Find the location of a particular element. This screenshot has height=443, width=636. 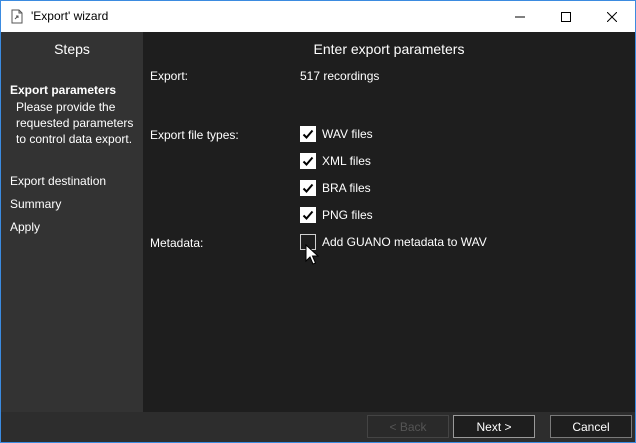

xml-files-label: XML files is located at coordinates (346, 161).